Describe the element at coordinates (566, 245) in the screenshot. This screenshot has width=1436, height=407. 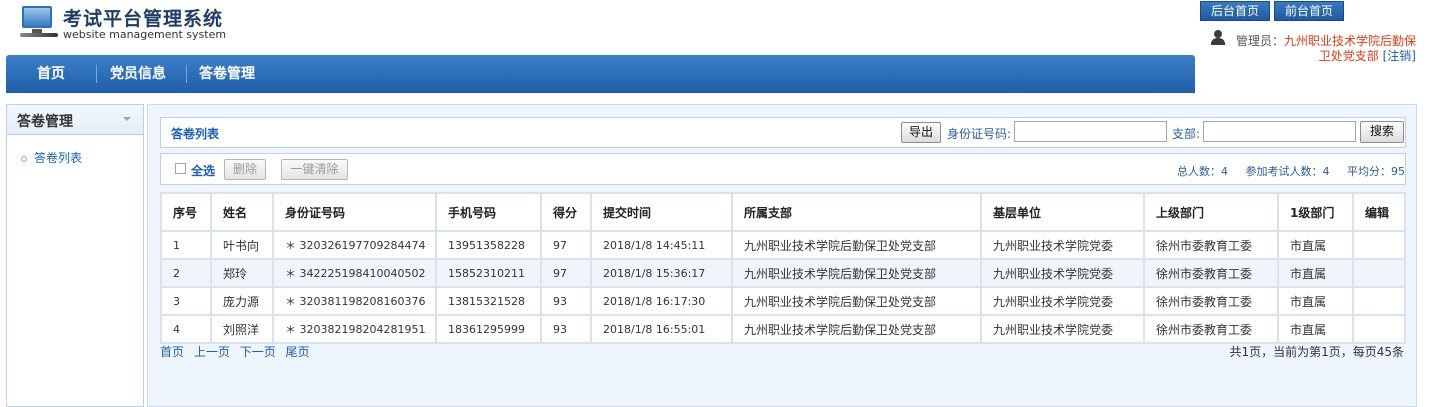
I see `cell-score: 97` at that location.